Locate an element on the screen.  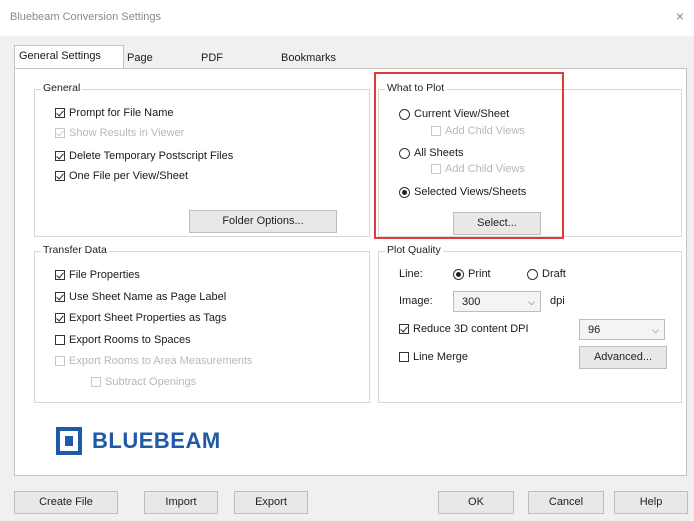
draft-radio: Draft is located at coordinates (546, 274).